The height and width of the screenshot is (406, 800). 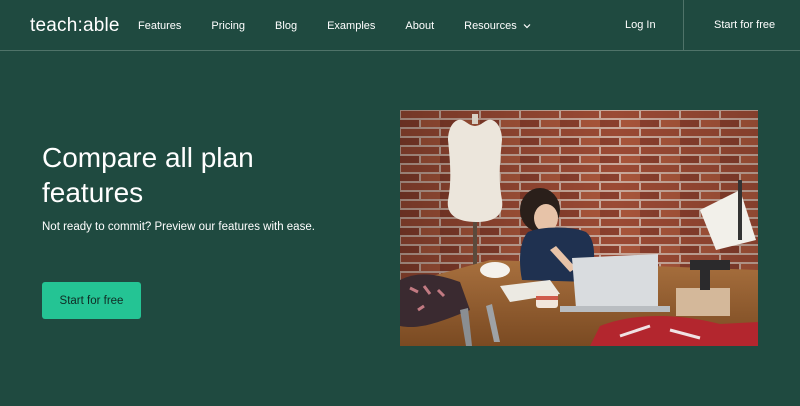 I want to click on nav-label: Pricing, so click(x=228, y=25).